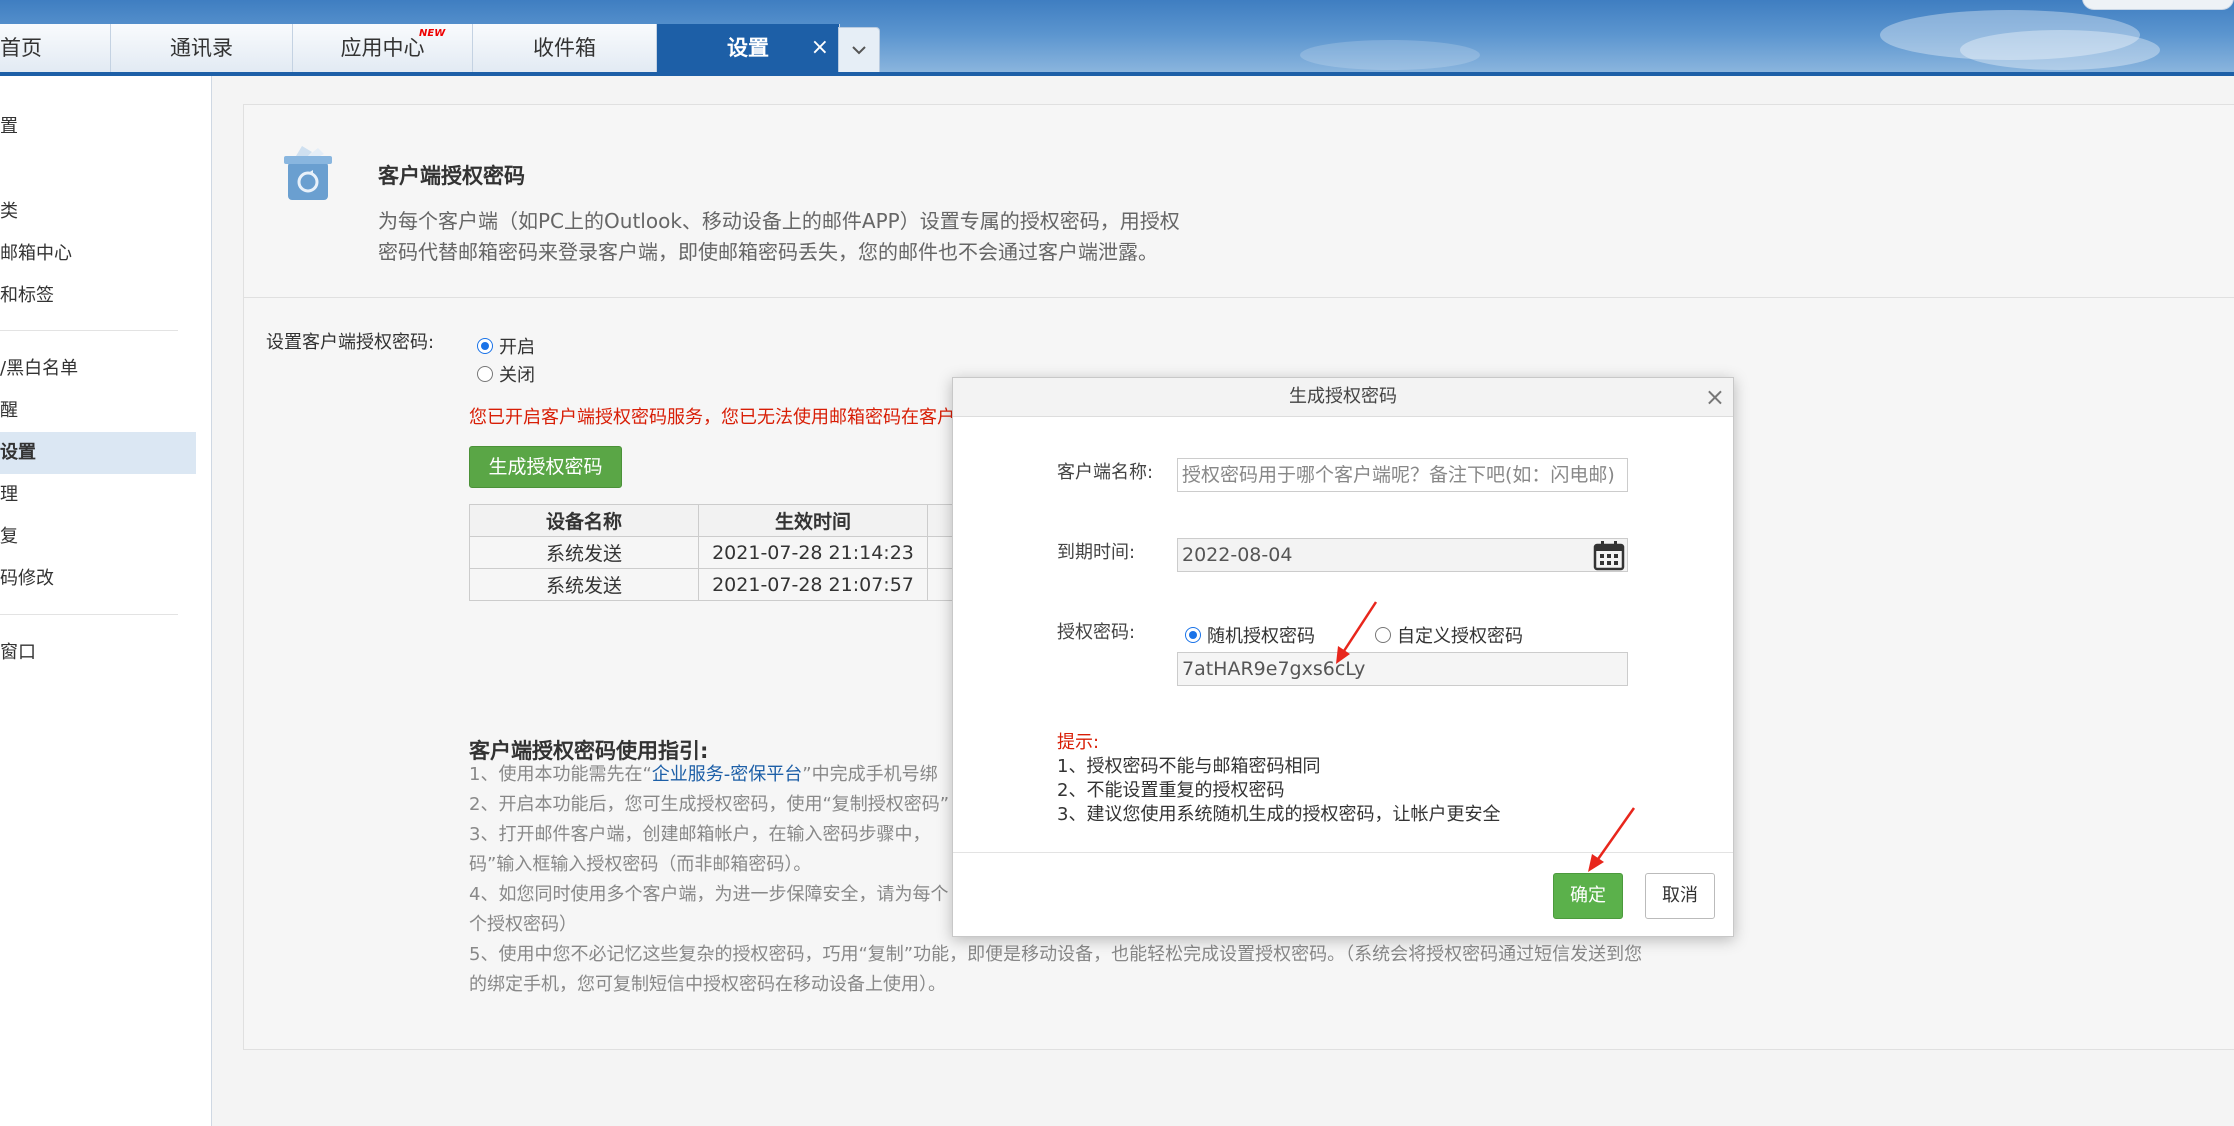 The width and height of the screenshot is (2234, 1126). I want to click on tab-settings: 设置 ×, so click(748, 48).